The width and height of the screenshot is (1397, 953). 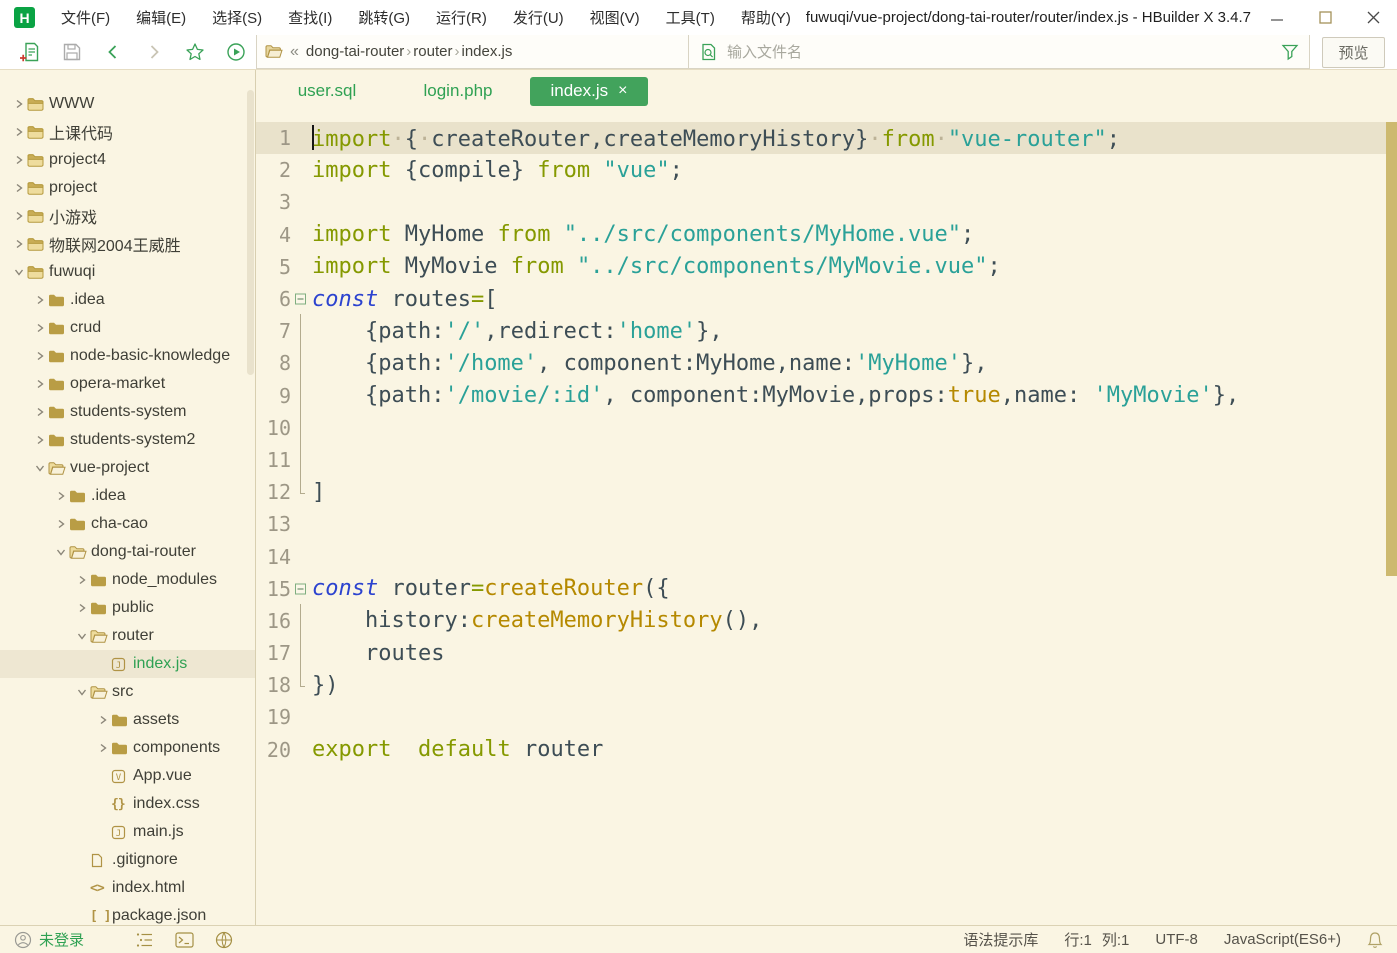 I want to click on tab-index.js: index.js ×, so click(x=589, y=91).